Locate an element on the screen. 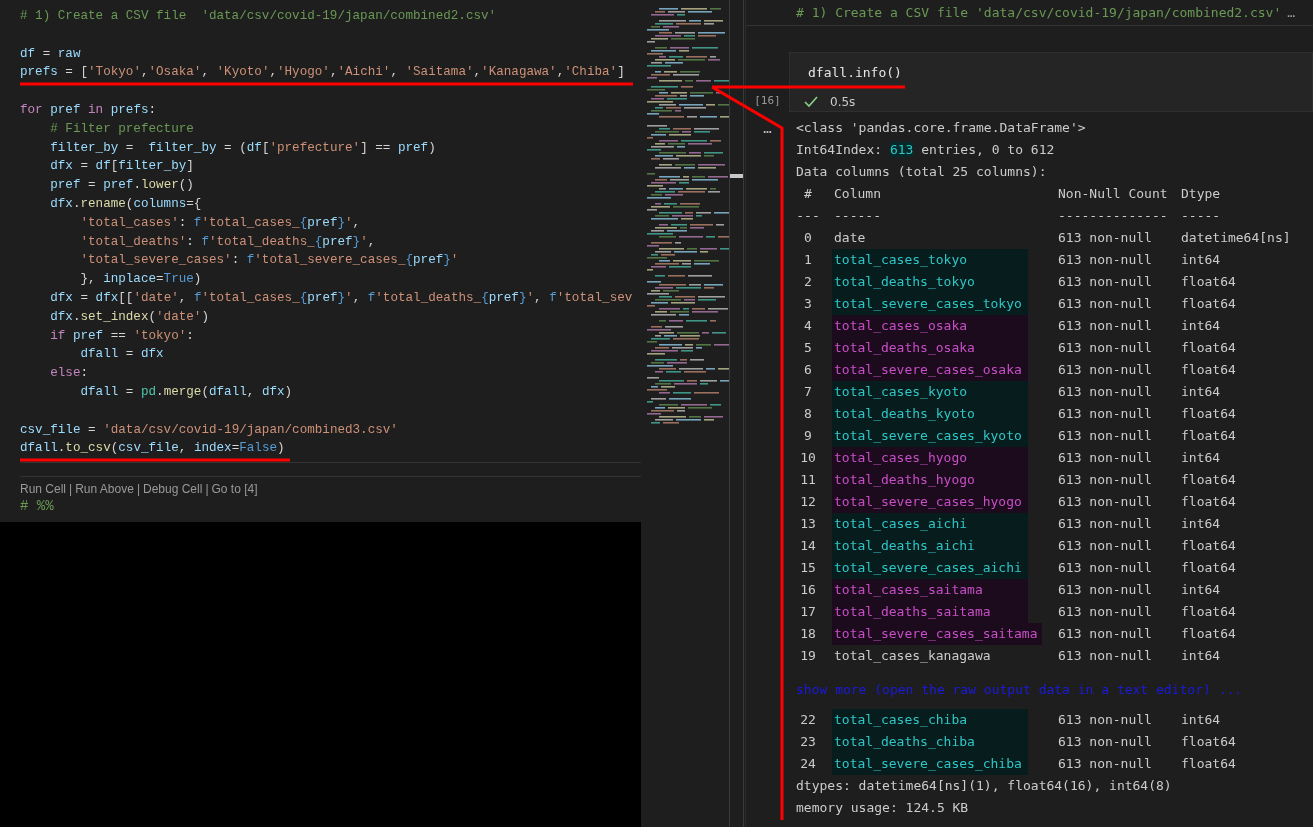 The image size is (1313, 827). output-line: Int64Index: 613 entries, 0 to 612 is located at coordinates (926, 150).